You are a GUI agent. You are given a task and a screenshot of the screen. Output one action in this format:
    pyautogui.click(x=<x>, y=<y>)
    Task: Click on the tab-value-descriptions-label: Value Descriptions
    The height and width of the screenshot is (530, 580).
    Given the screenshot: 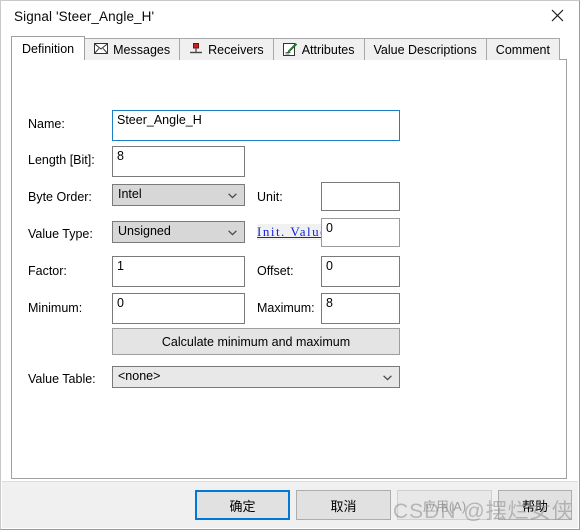 What is the action you would take?
    pyautogui.click(x=425, y=49)
    